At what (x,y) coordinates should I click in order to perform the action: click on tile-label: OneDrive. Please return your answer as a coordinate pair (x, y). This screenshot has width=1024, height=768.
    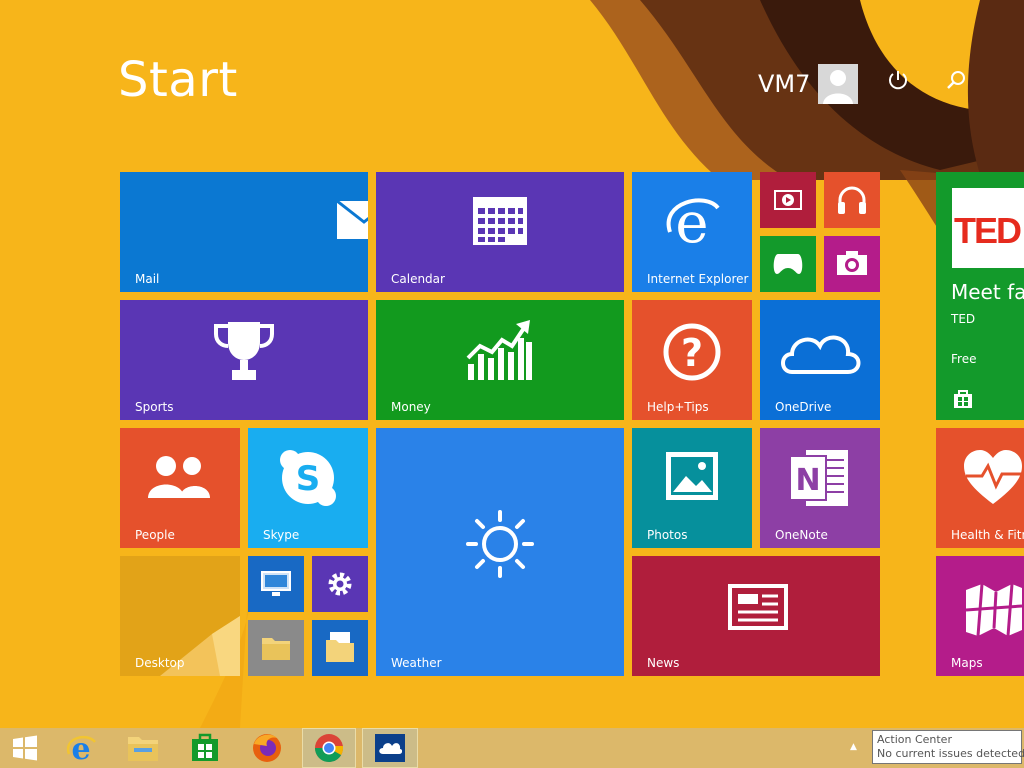
    Looking at the image, I should click on (803, 407).